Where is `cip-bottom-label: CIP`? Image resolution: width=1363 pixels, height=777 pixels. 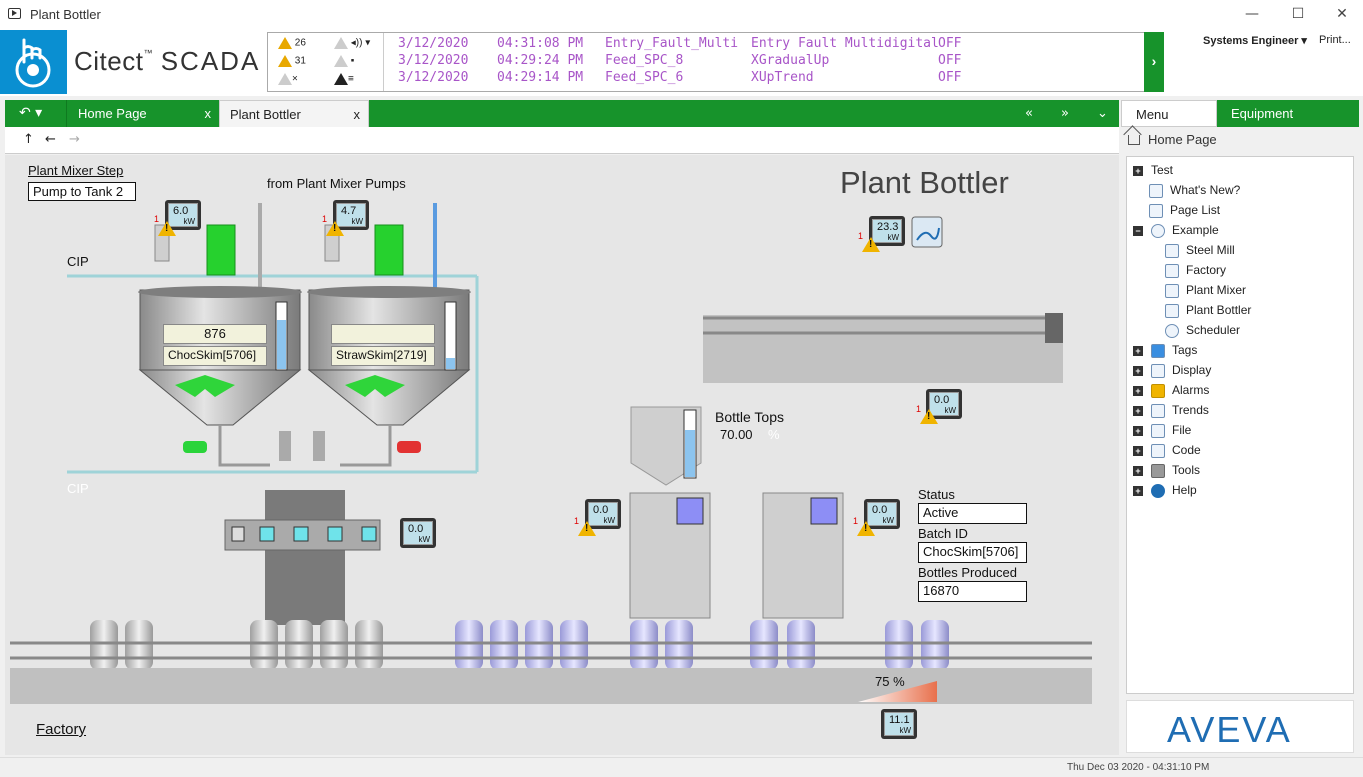 cip-bottom-label: CIP is located at coordinates (78, 488).